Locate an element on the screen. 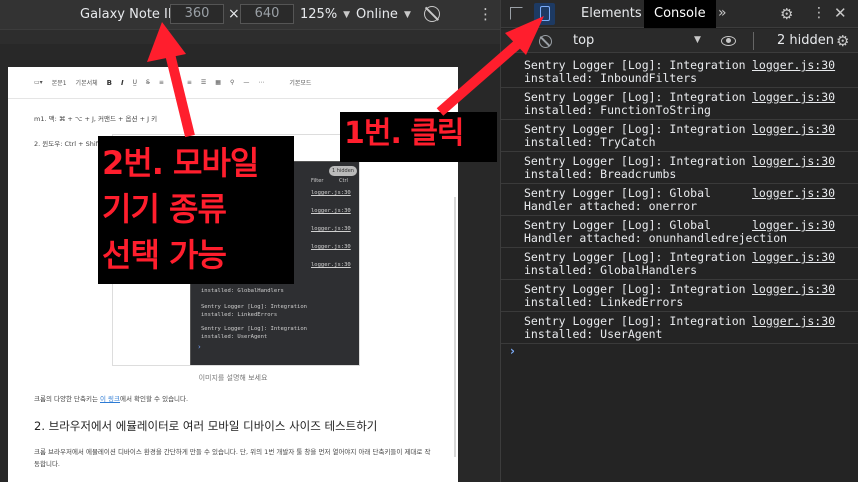  shot-log-line: installed: LinkedErrors is located at coordinates (239, 315).